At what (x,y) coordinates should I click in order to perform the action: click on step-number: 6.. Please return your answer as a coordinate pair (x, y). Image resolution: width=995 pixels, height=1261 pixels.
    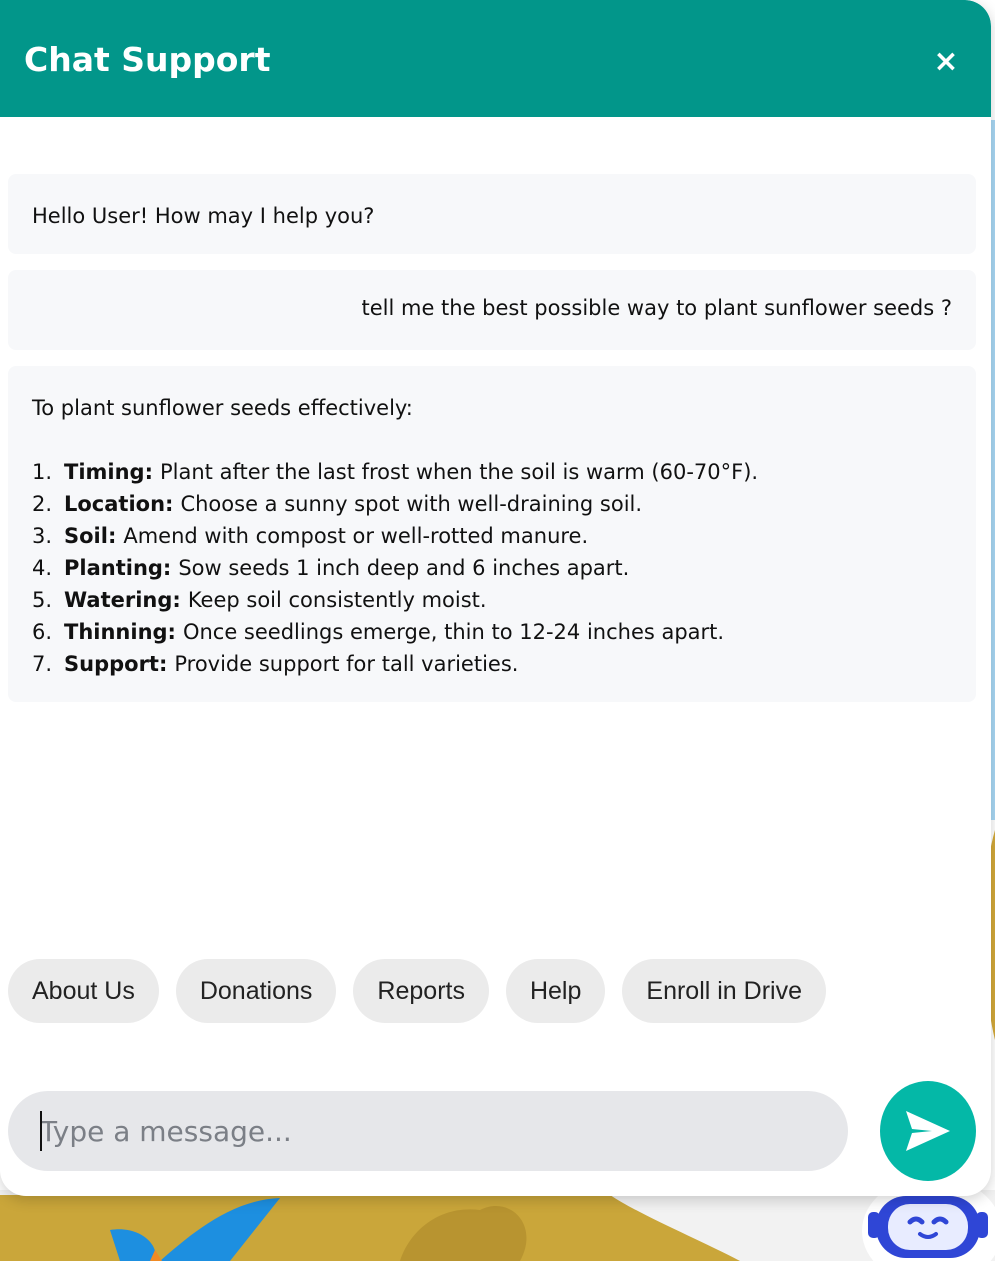
    Looking at the image, I should click on (42, 632).